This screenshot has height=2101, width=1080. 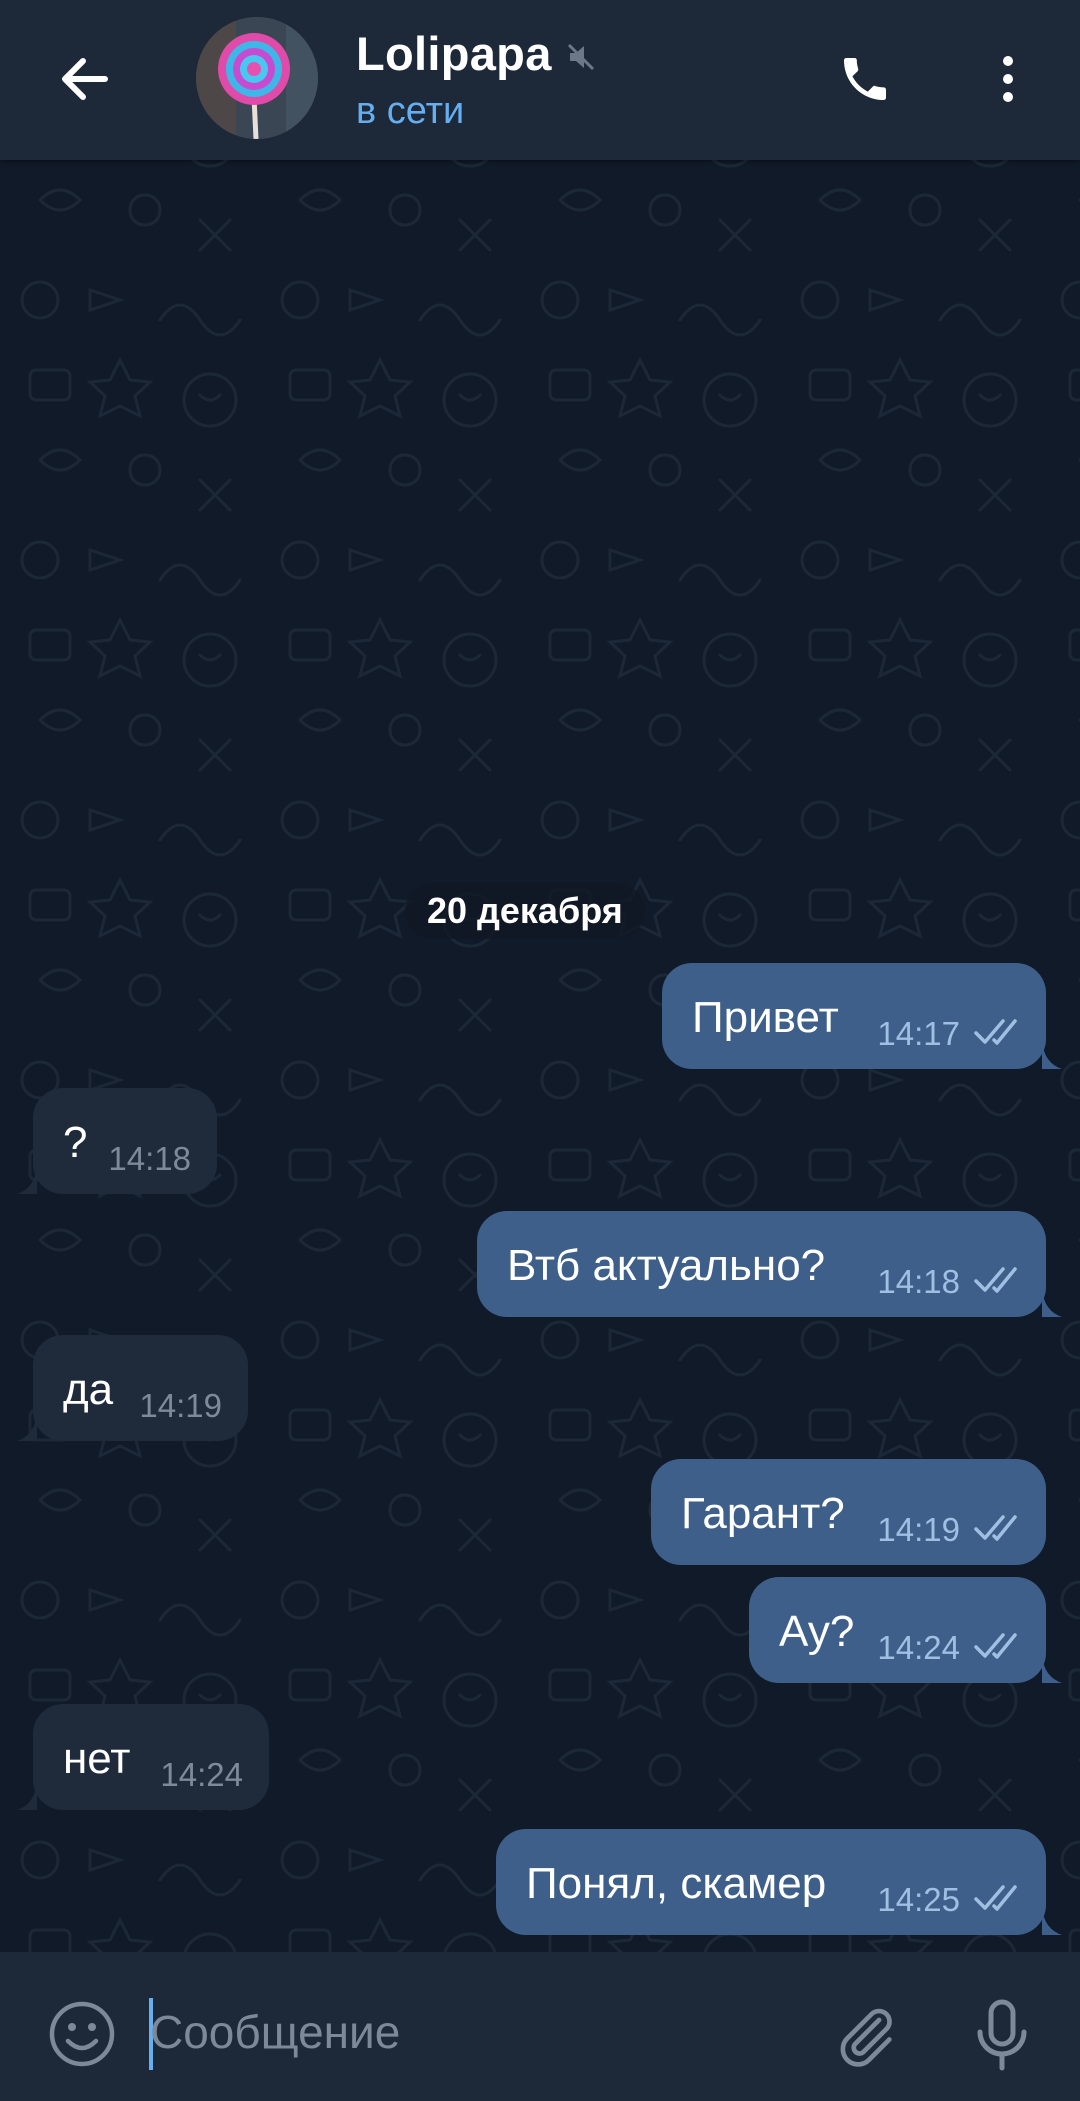 I want to click on emoji-button, so click(x=82, y=2034).